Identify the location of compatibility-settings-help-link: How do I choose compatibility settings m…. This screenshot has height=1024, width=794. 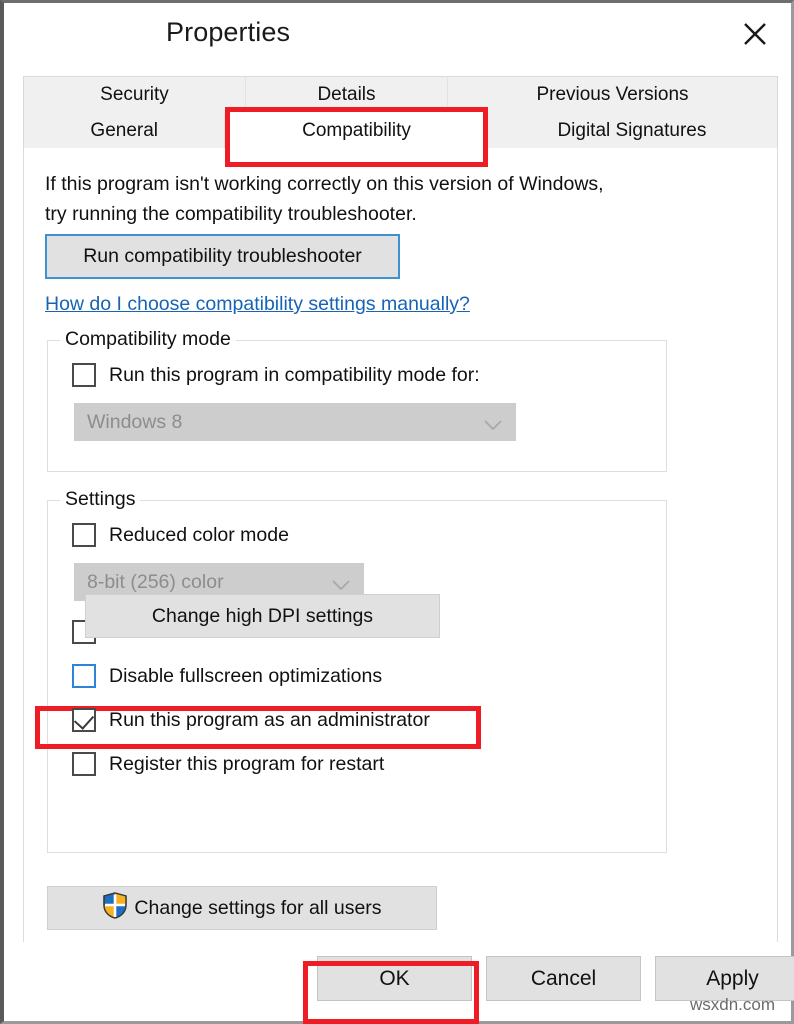
(257, 304).